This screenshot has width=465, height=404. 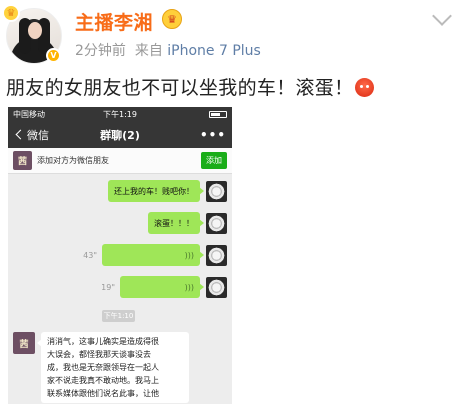 I want to click on post-text: 朋友的女朋友也不可以坐我的车！滚蛋！, so click(x=190, y=86).